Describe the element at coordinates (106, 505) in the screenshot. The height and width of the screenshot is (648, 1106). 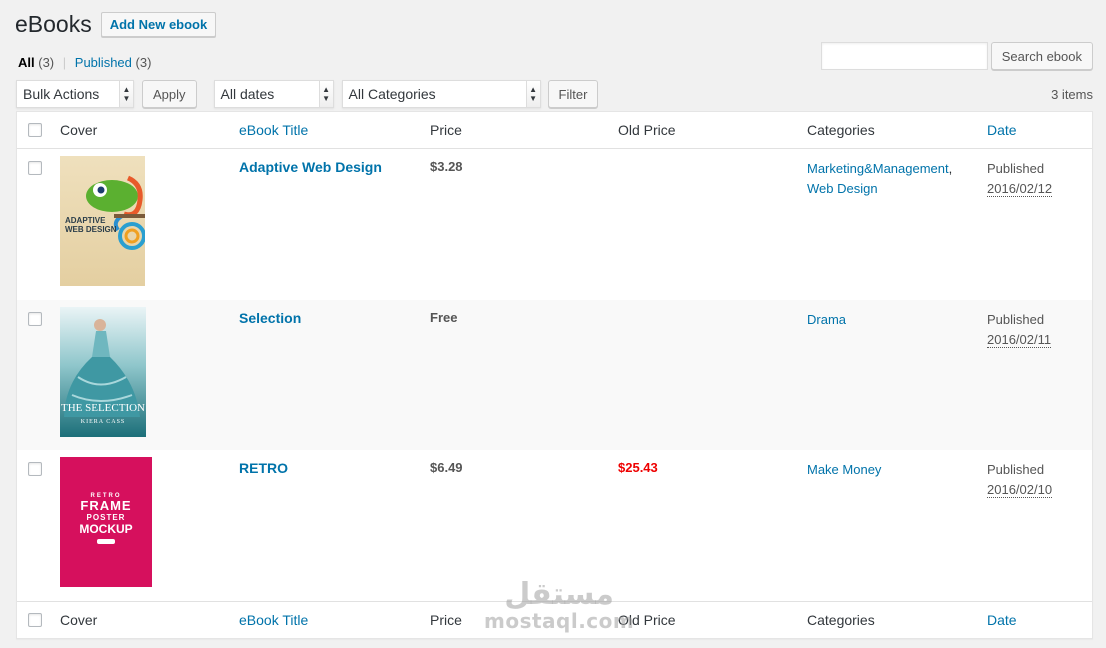
I see `cover-title-line: FRAME` at that location.